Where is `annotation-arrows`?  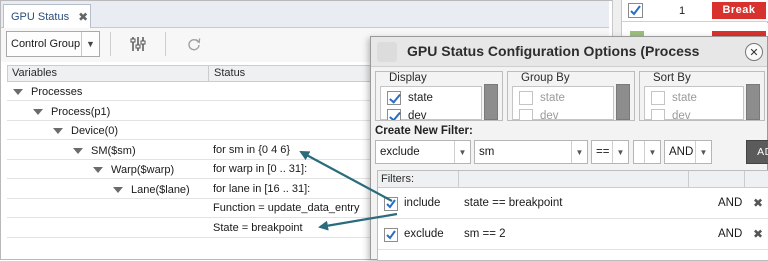 annotation-arrows is located at coordinates (348, 191).